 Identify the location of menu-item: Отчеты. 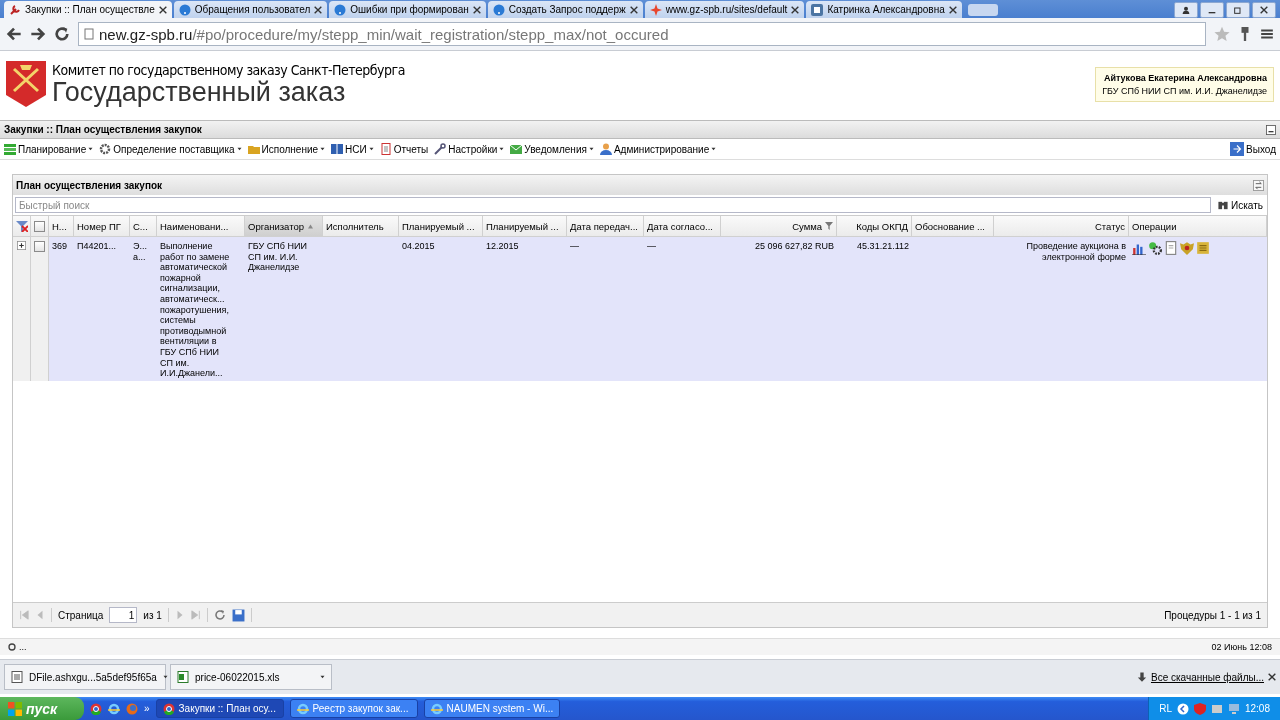
(404, 149).